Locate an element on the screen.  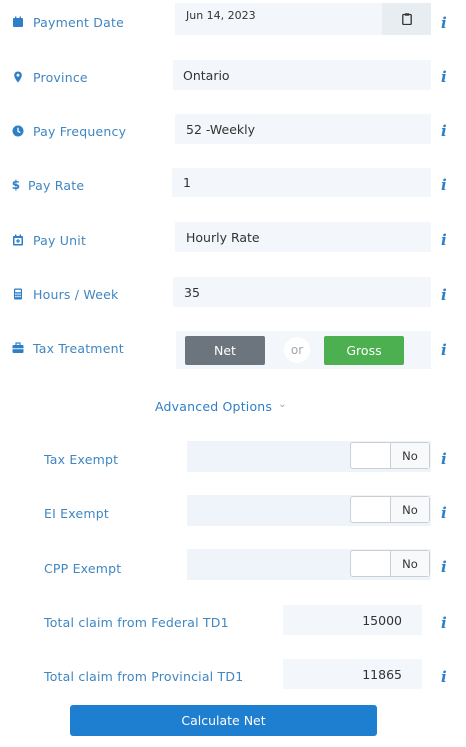
federal-td1-info-icon: i is located at coordinates (445, 623).